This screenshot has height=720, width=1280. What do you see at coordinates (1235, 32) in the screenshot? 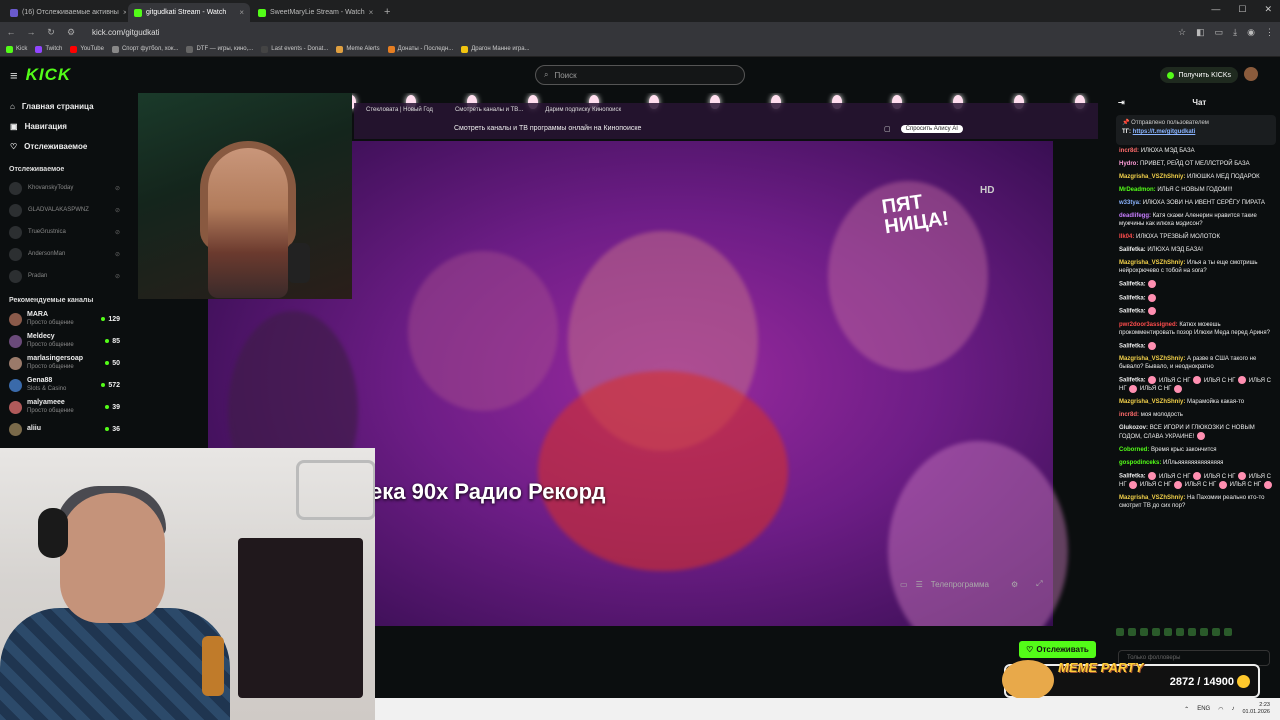
I see `download-icon: ⤓` at bounding box center [1235, 32].